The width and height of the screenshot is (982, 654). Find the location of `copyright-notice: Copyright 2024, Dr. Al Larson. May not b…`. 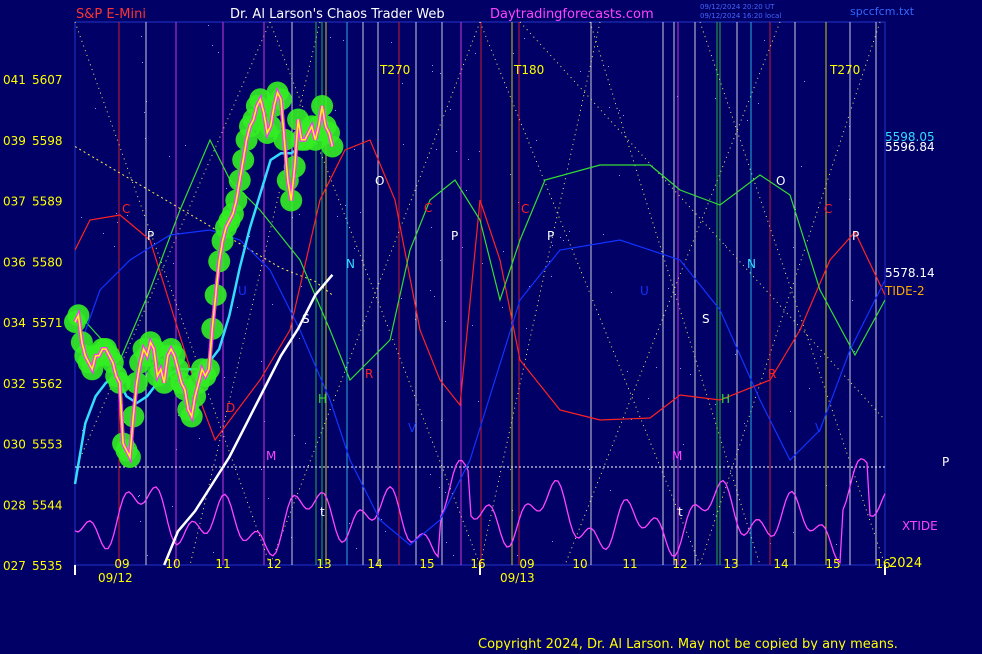

copyright-notice: Copyright 2024, Dr. Al Larson. May not b… is located at coordinates (688, 643).